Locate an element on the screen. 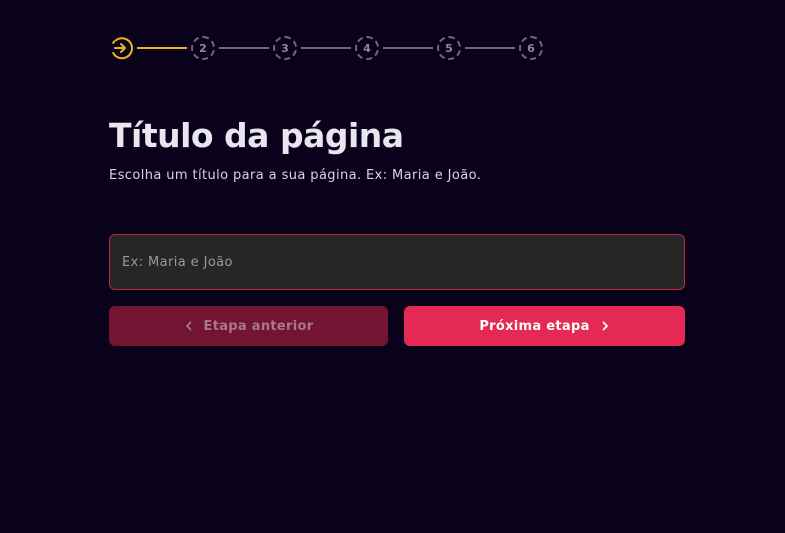 This screenshot has width=785, height=533. progress-stepper: 2 3 4 5 6 is located at coordinates (326, 48).